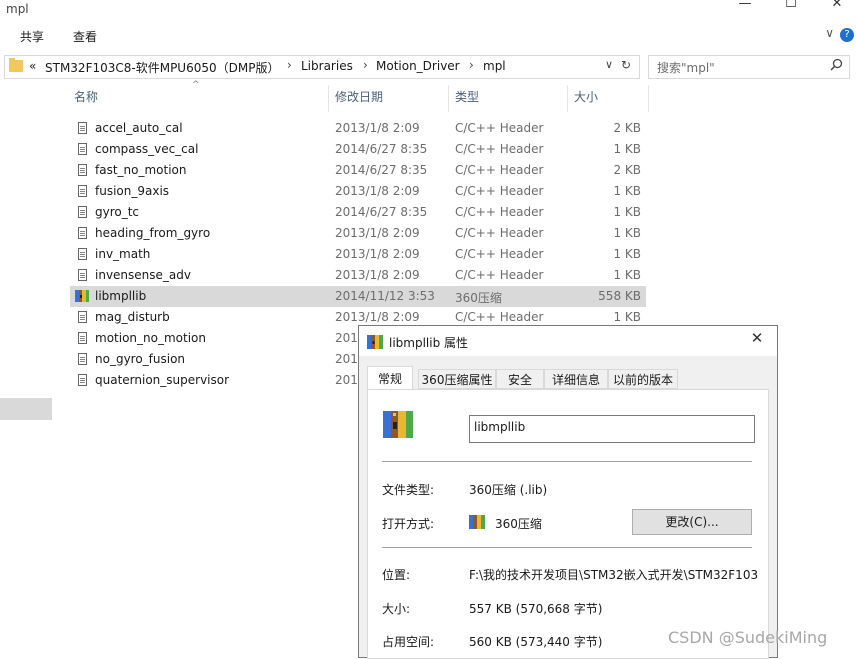 The height and width of the screenshot is (659, 856). Describe the element at coordinates (536, 609) in the screenshot. I see `size-value: 557 KB (570,668 字节)` at that location.